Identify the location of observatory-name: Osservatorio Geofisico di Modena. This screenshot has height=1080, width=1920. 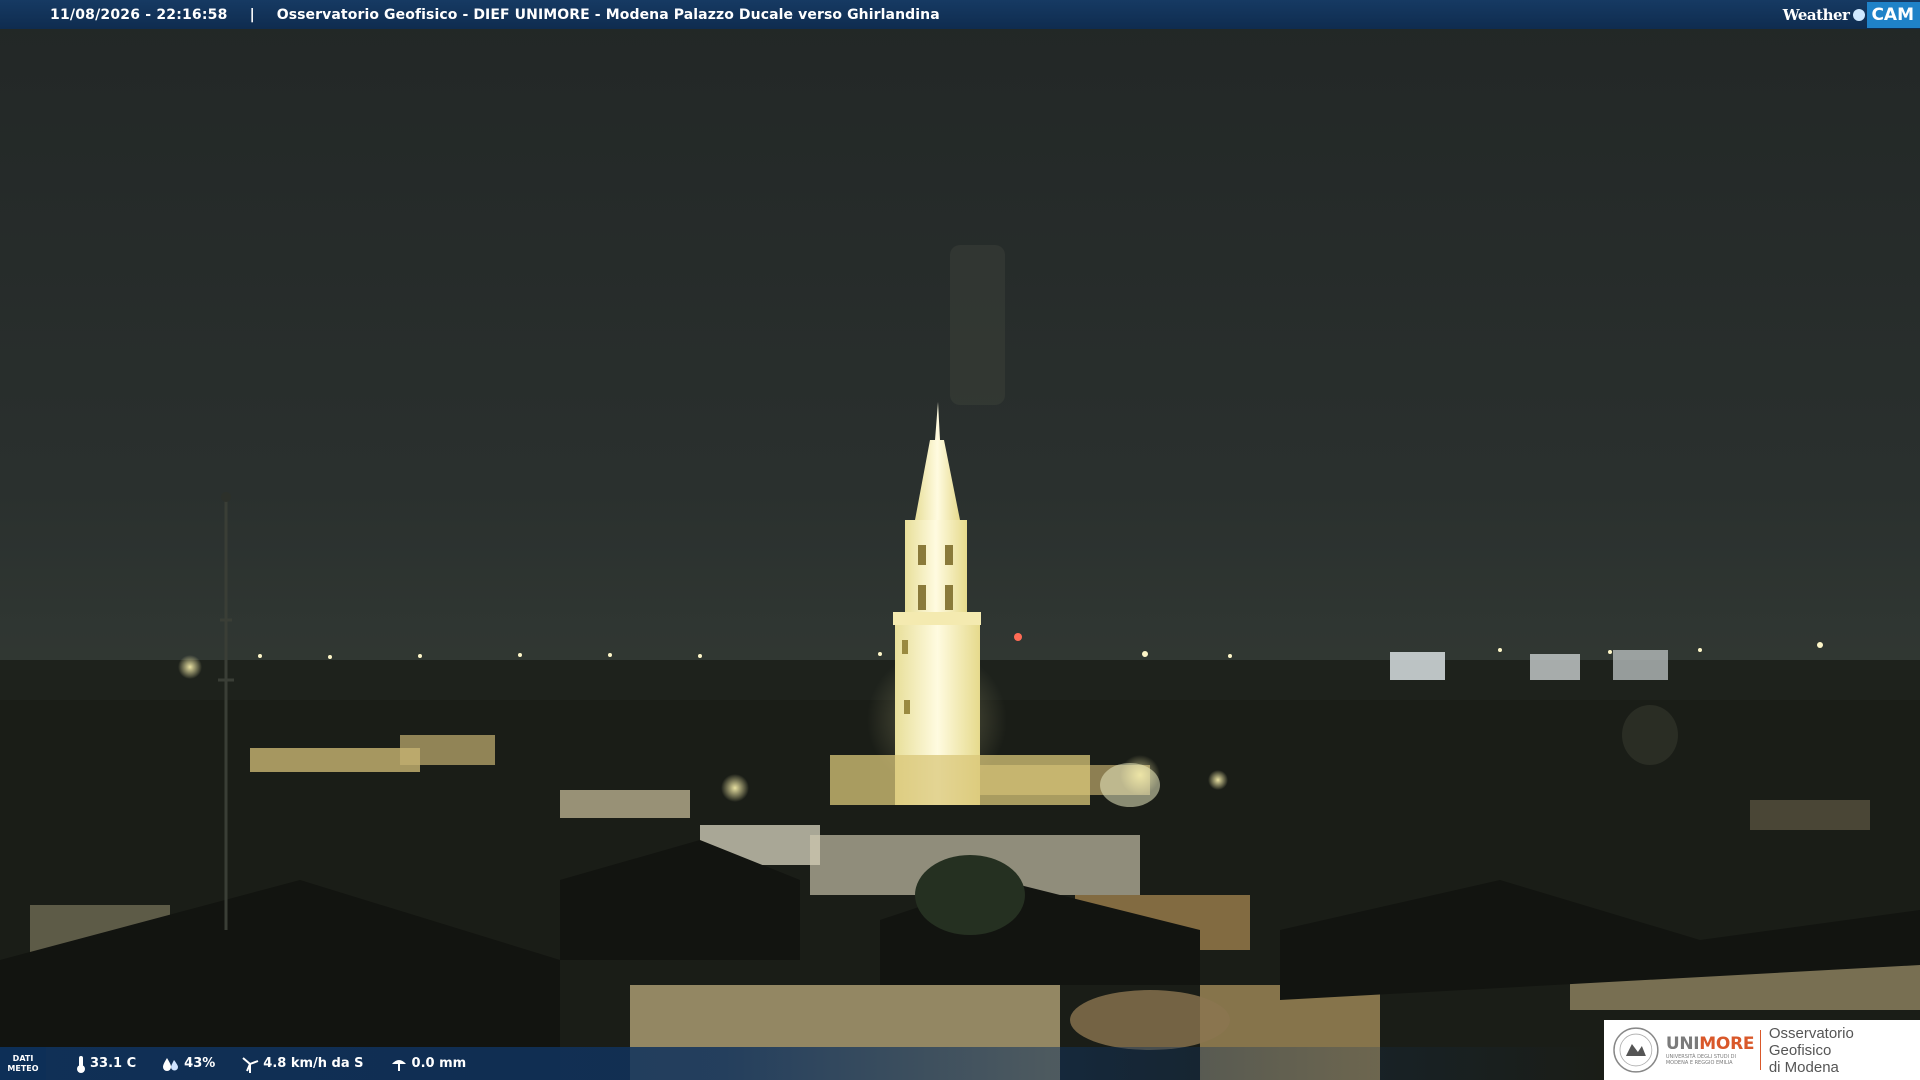
(1844, 1050).